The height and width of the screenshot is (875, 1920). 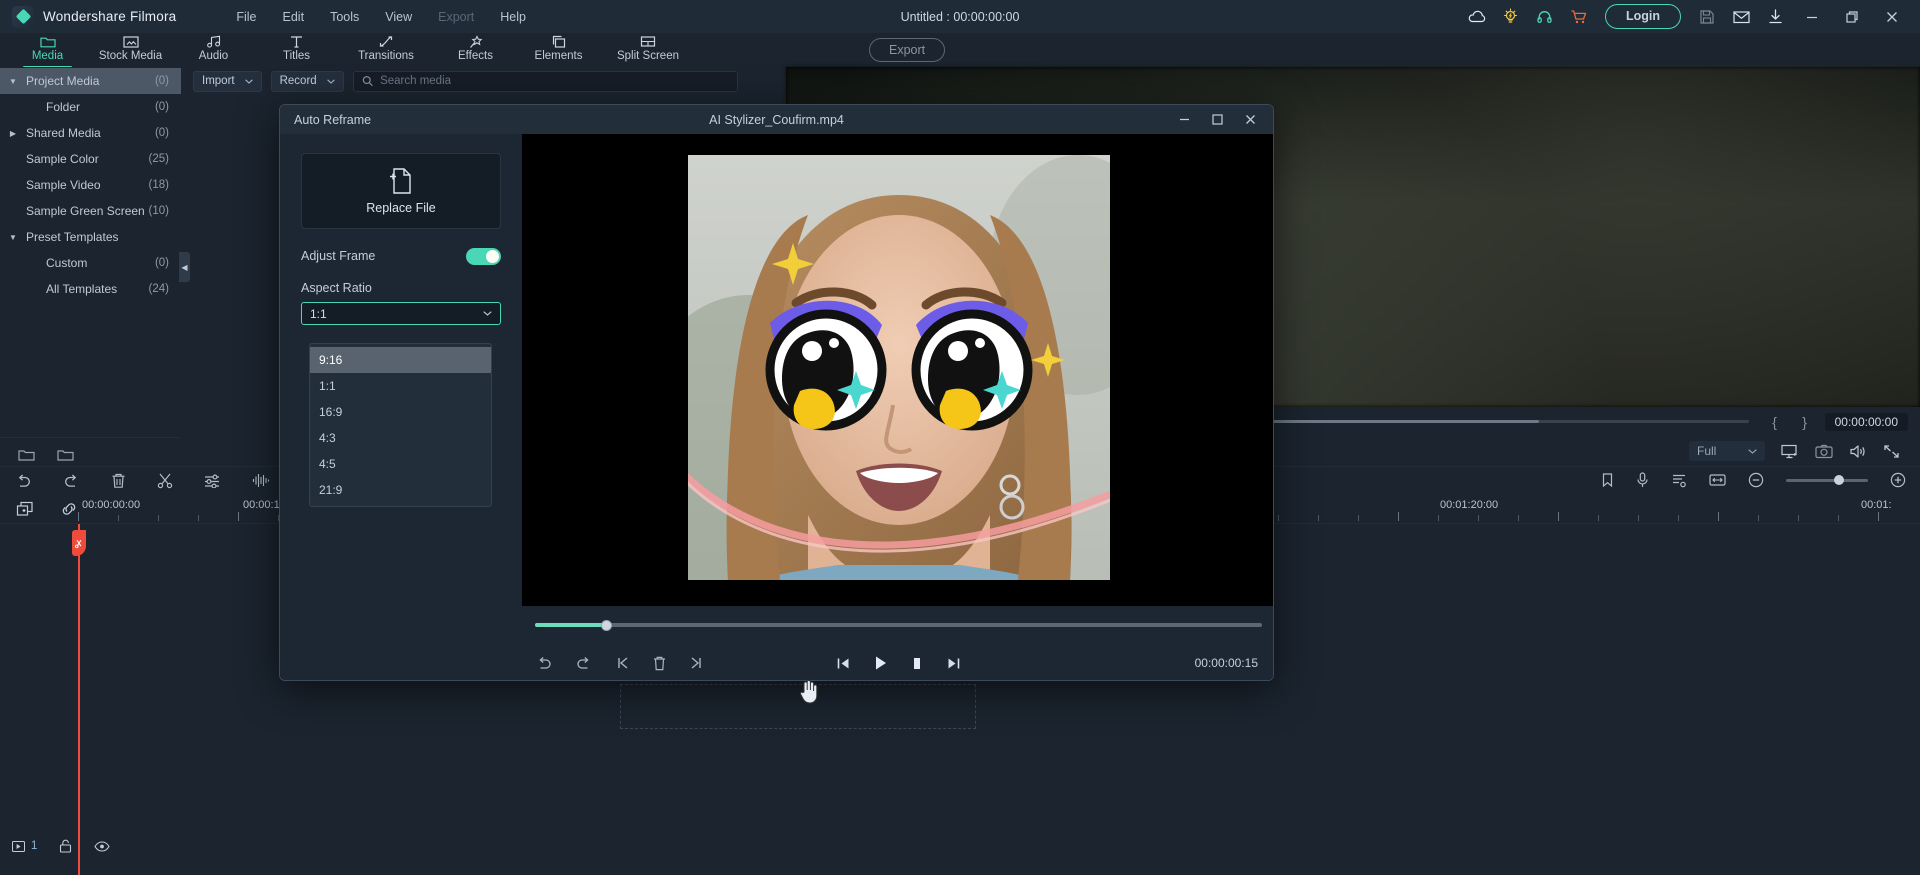 What do you see at coordinates (90, 263) in the screenshot?
I see `sidebar-item-custom: Custom (0)` at bounding box center [90, 263].